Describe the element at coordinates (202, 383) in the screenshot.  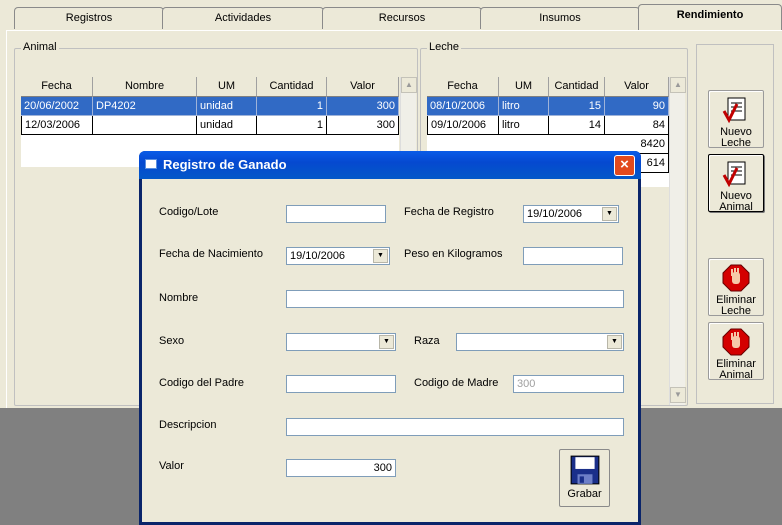
I see `codigo-padre-label: Codigo del Padre` at that location.